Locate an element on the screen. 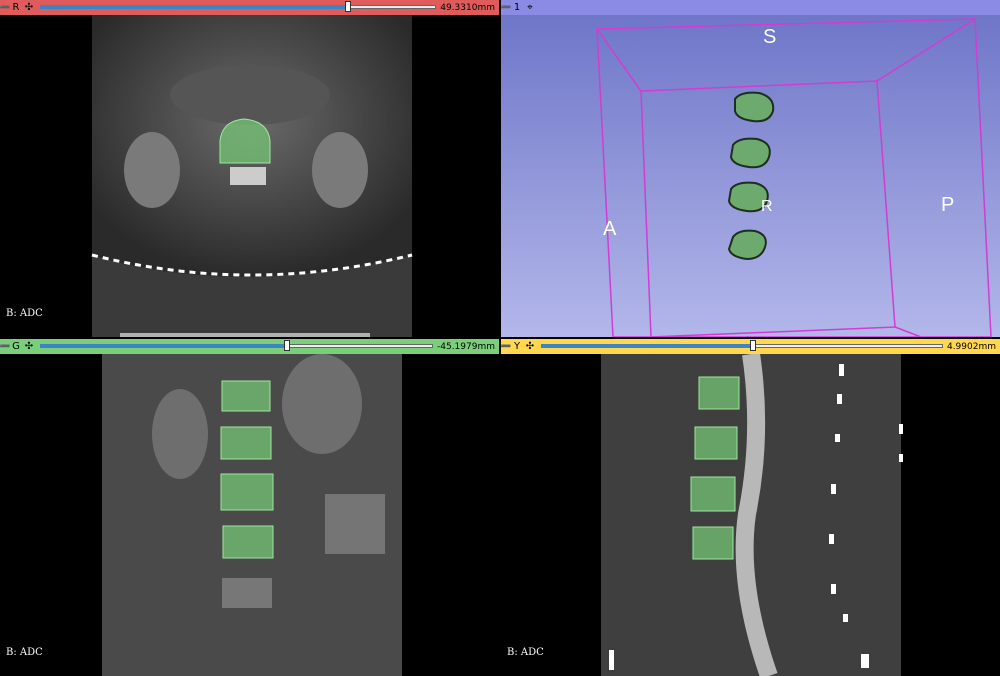  slice-offset-value: 49.3310mm is located at coordinates (467, 7).